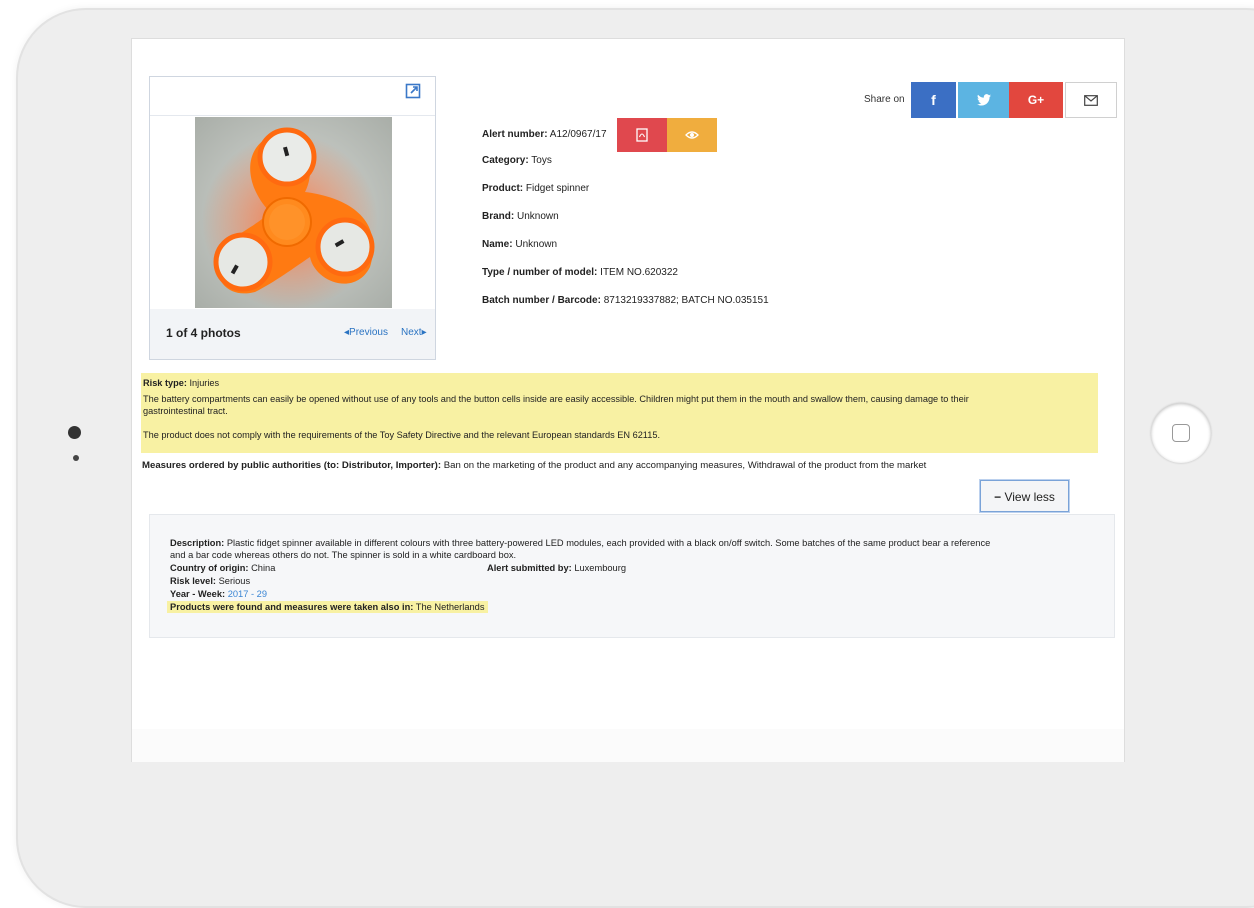 The image size is (1254, 908). What do you see at coordinates (209, 568) in the screenshot?
I see `origin-label: Country of origin:` at bounding box center [209, 568].